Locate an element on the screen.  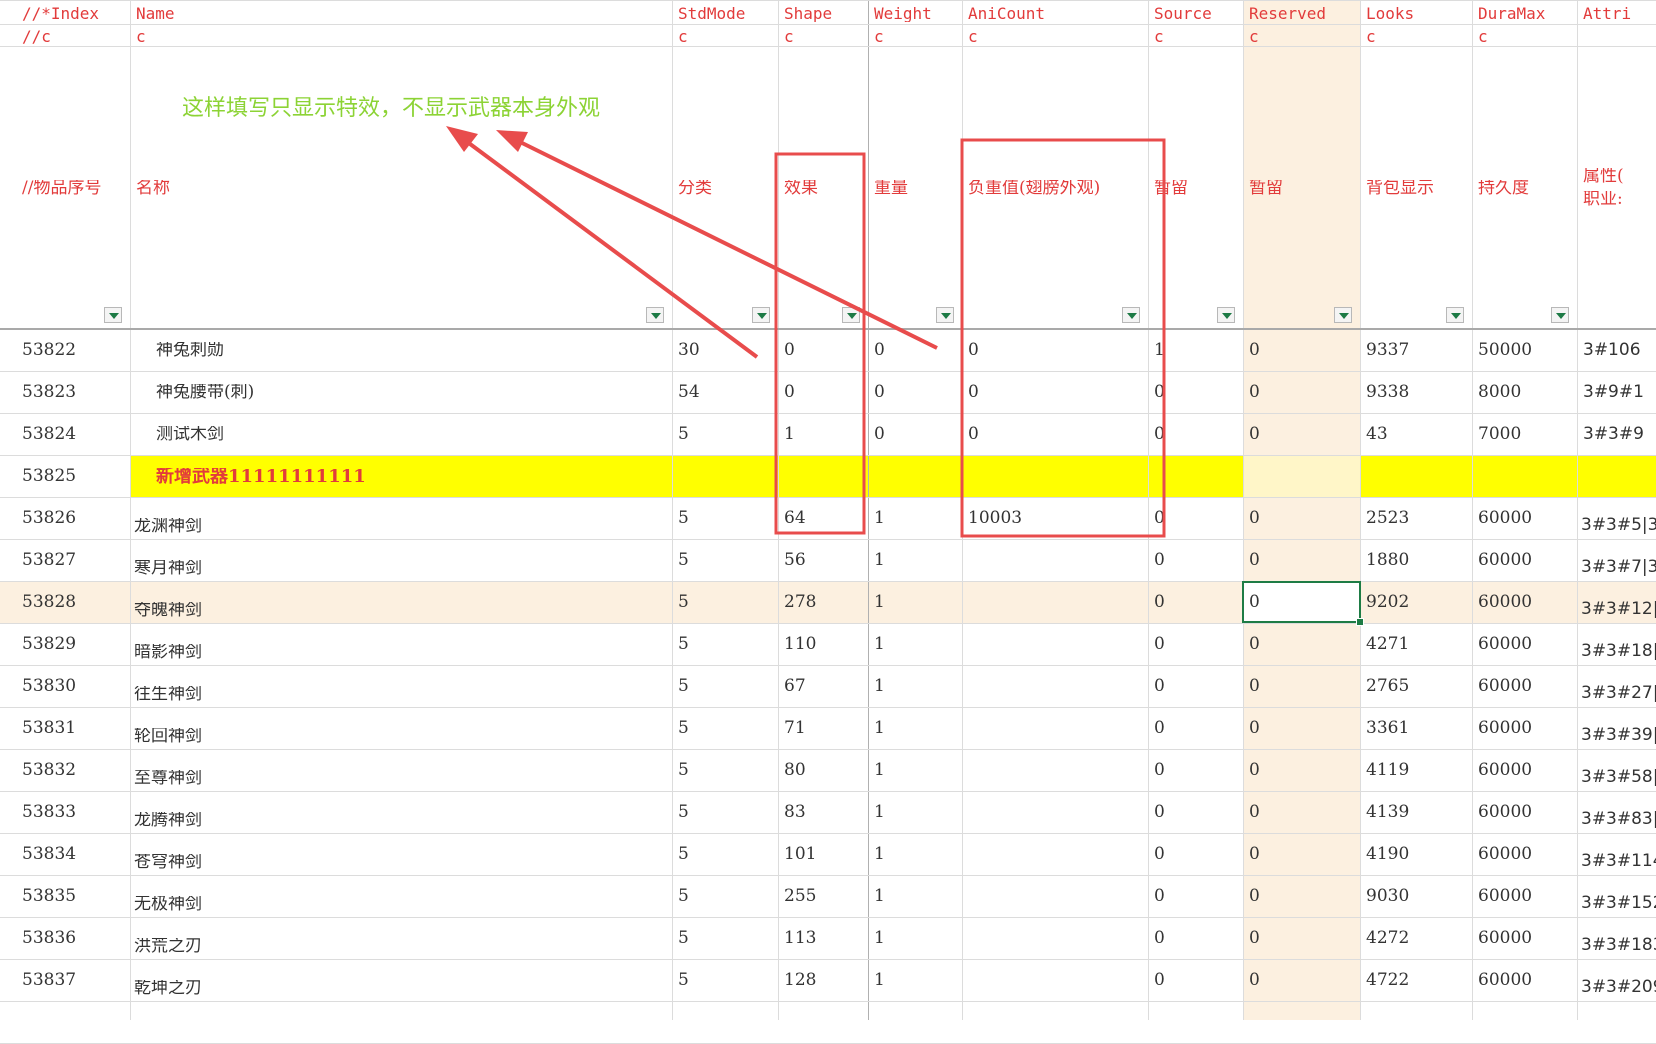
annotation-box-anicount is located at coordinates (1063, 338).